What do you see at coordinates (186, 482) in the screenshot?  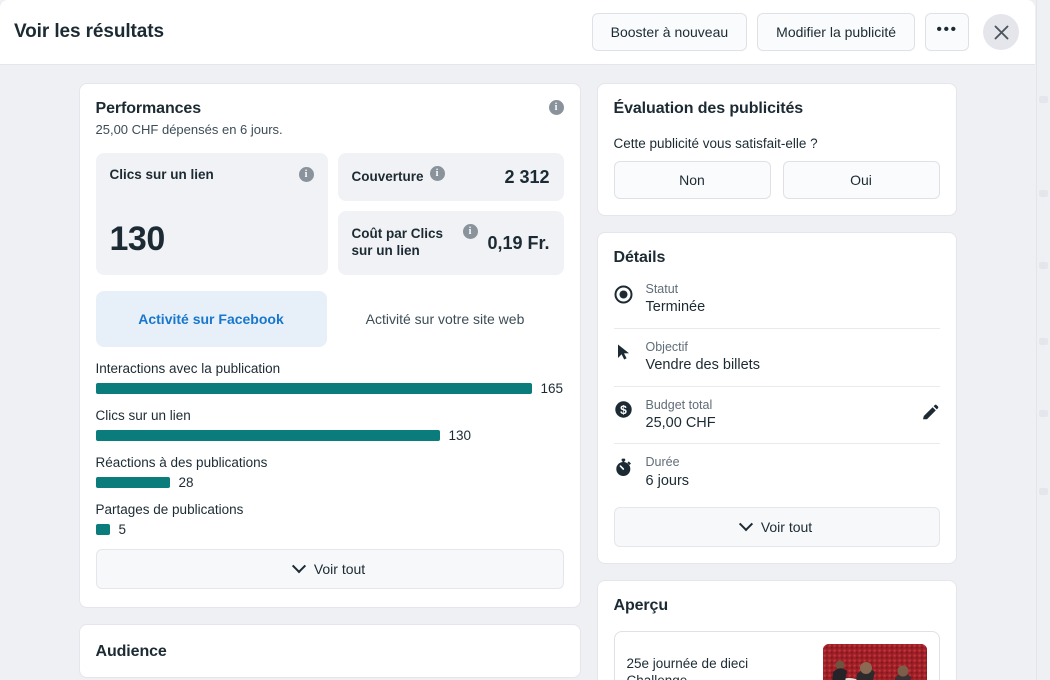 I see `bar-value: 28` at bounding box center [186, 482].